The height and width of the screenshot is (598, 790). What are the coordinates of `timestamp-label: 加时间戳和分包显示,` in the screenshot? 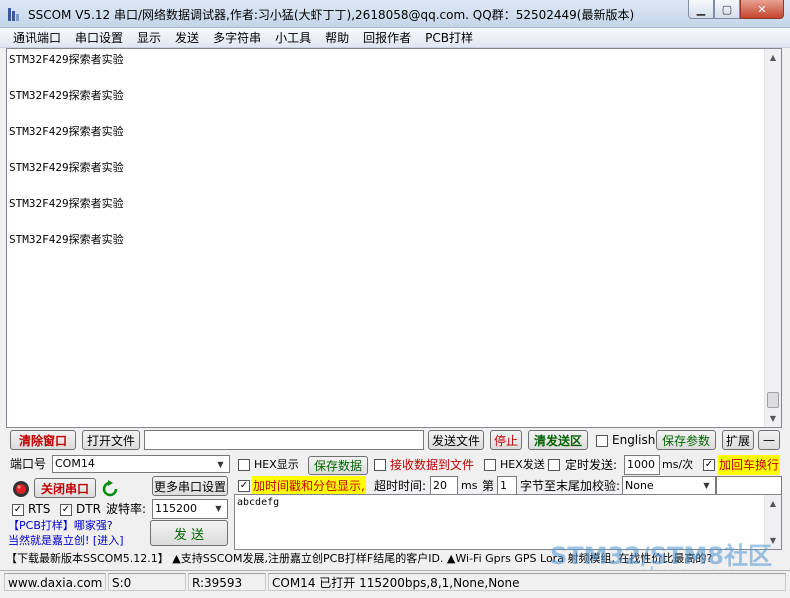 It's located at (309, 486).